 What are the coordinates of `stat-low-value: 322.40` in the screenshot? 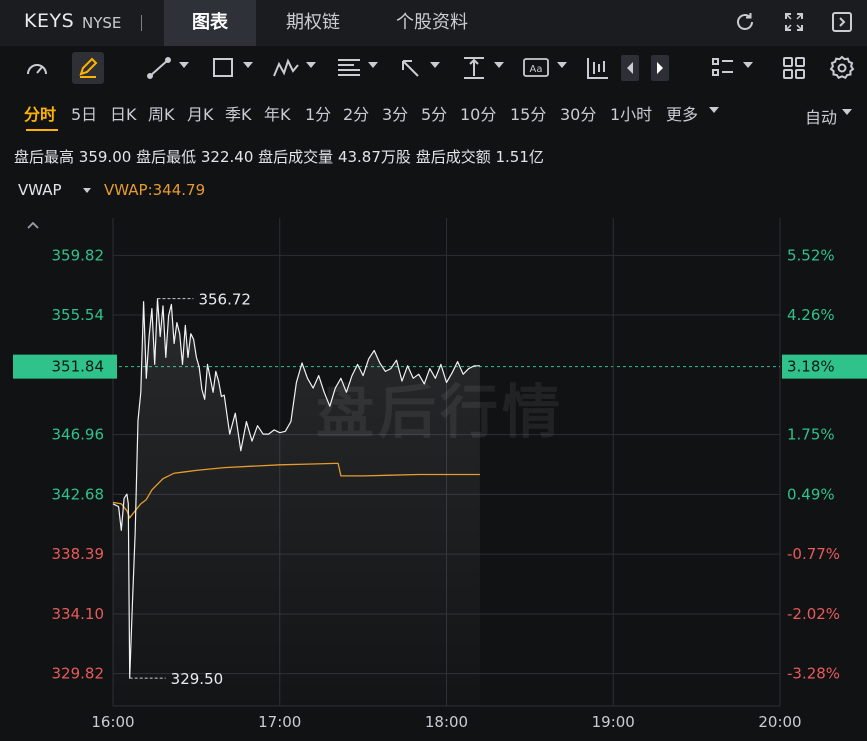 It's located at (227, 157).